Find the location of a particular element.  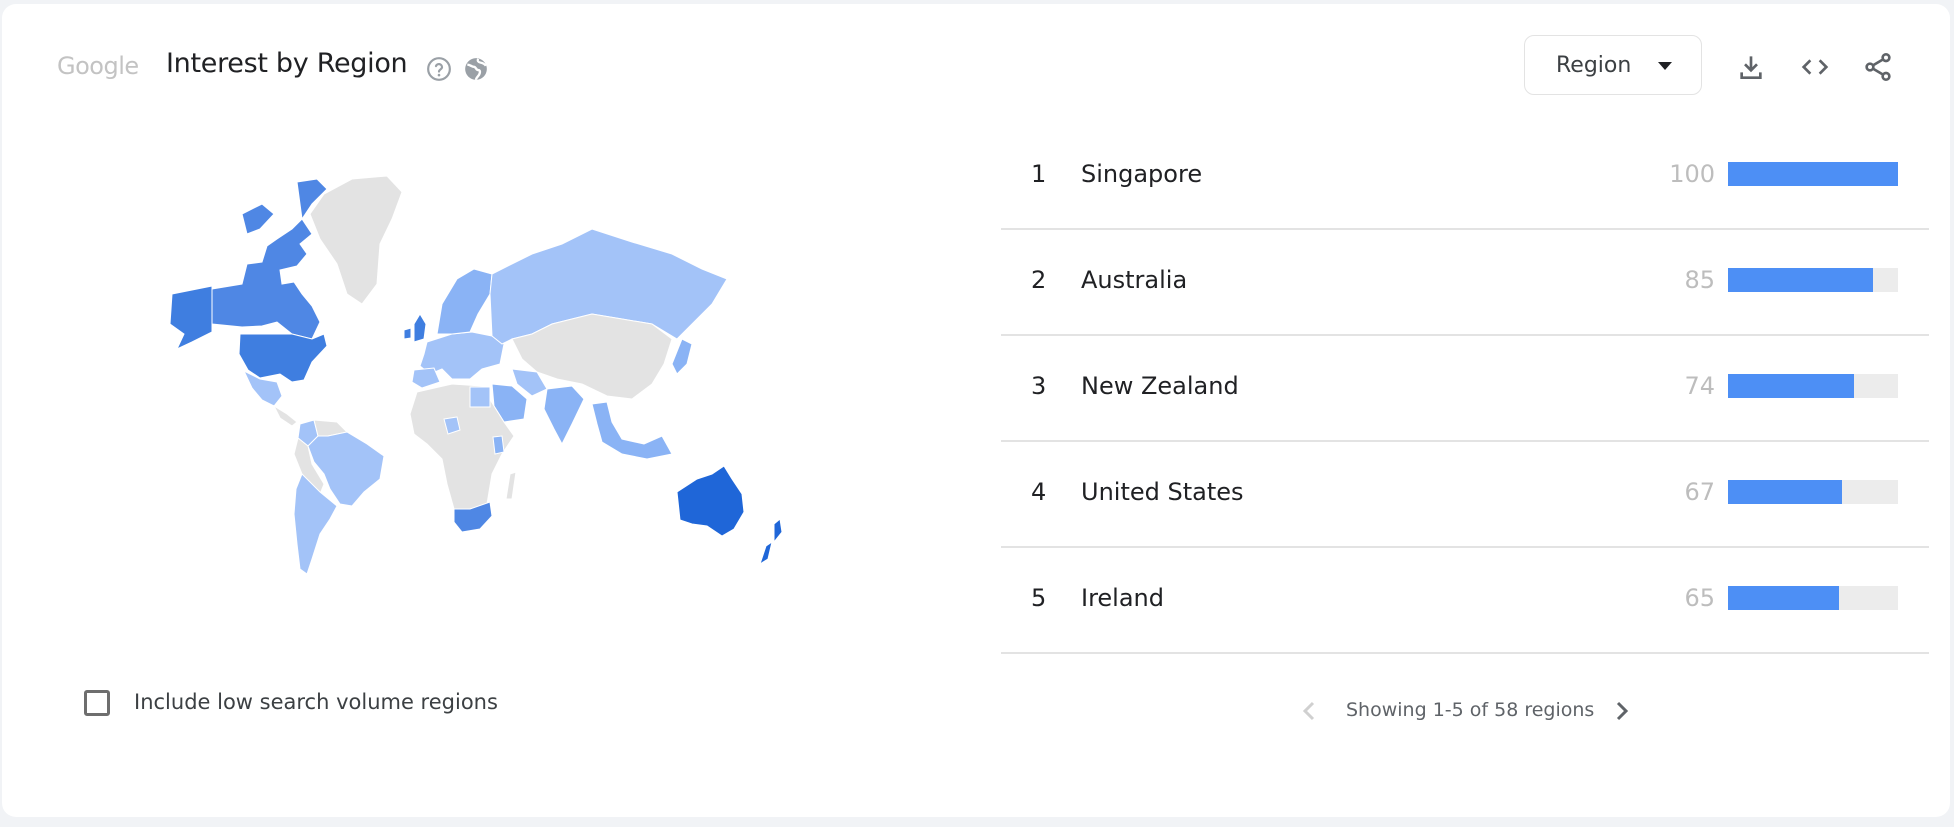

map-region-kenya is located at coordinates (498, 445).